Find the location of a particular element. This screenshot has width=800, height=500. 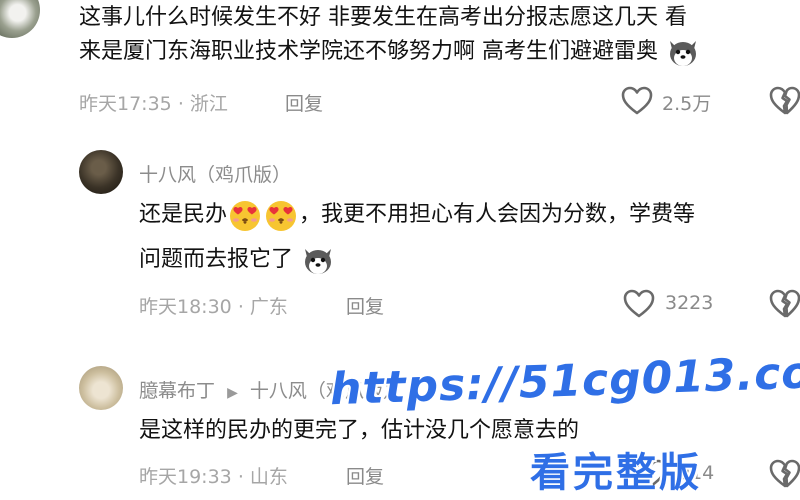

comment-meta: 昨天17:35 · 浙江 is located at coordinates (153, 102).